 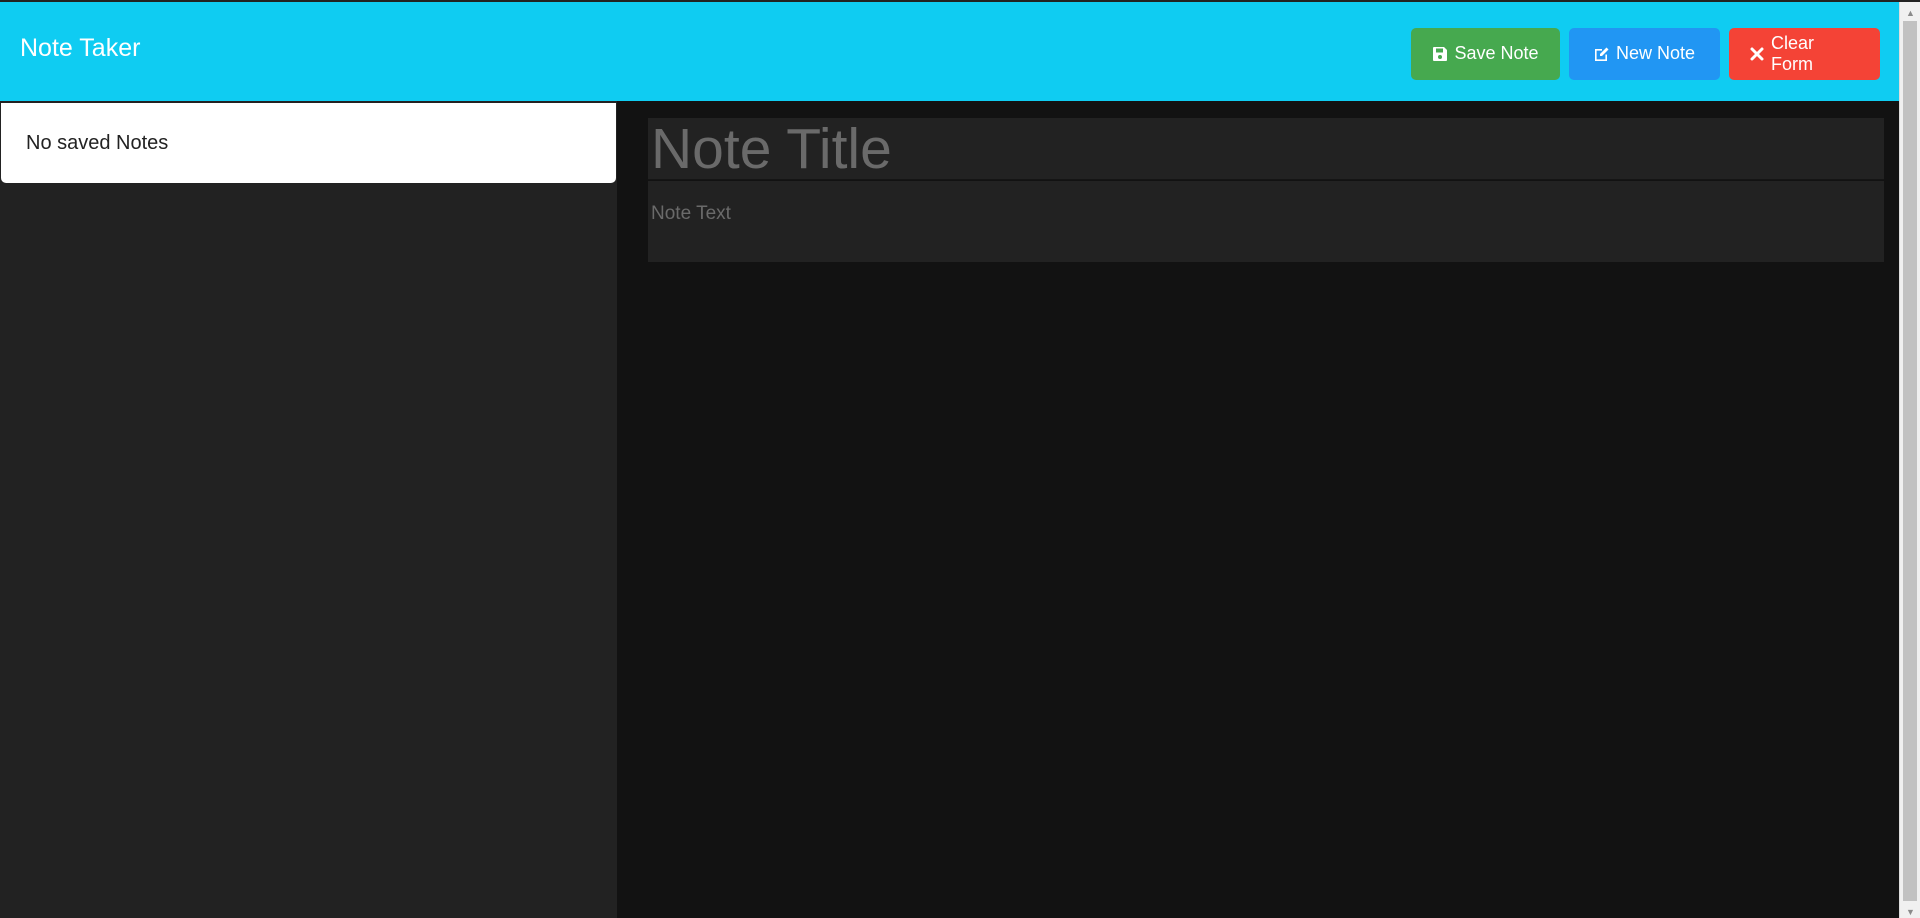 What do you see at coordinates (1266, 149) in the screenshot?
I see `note-title-input` at bounding box center [1266, 149].